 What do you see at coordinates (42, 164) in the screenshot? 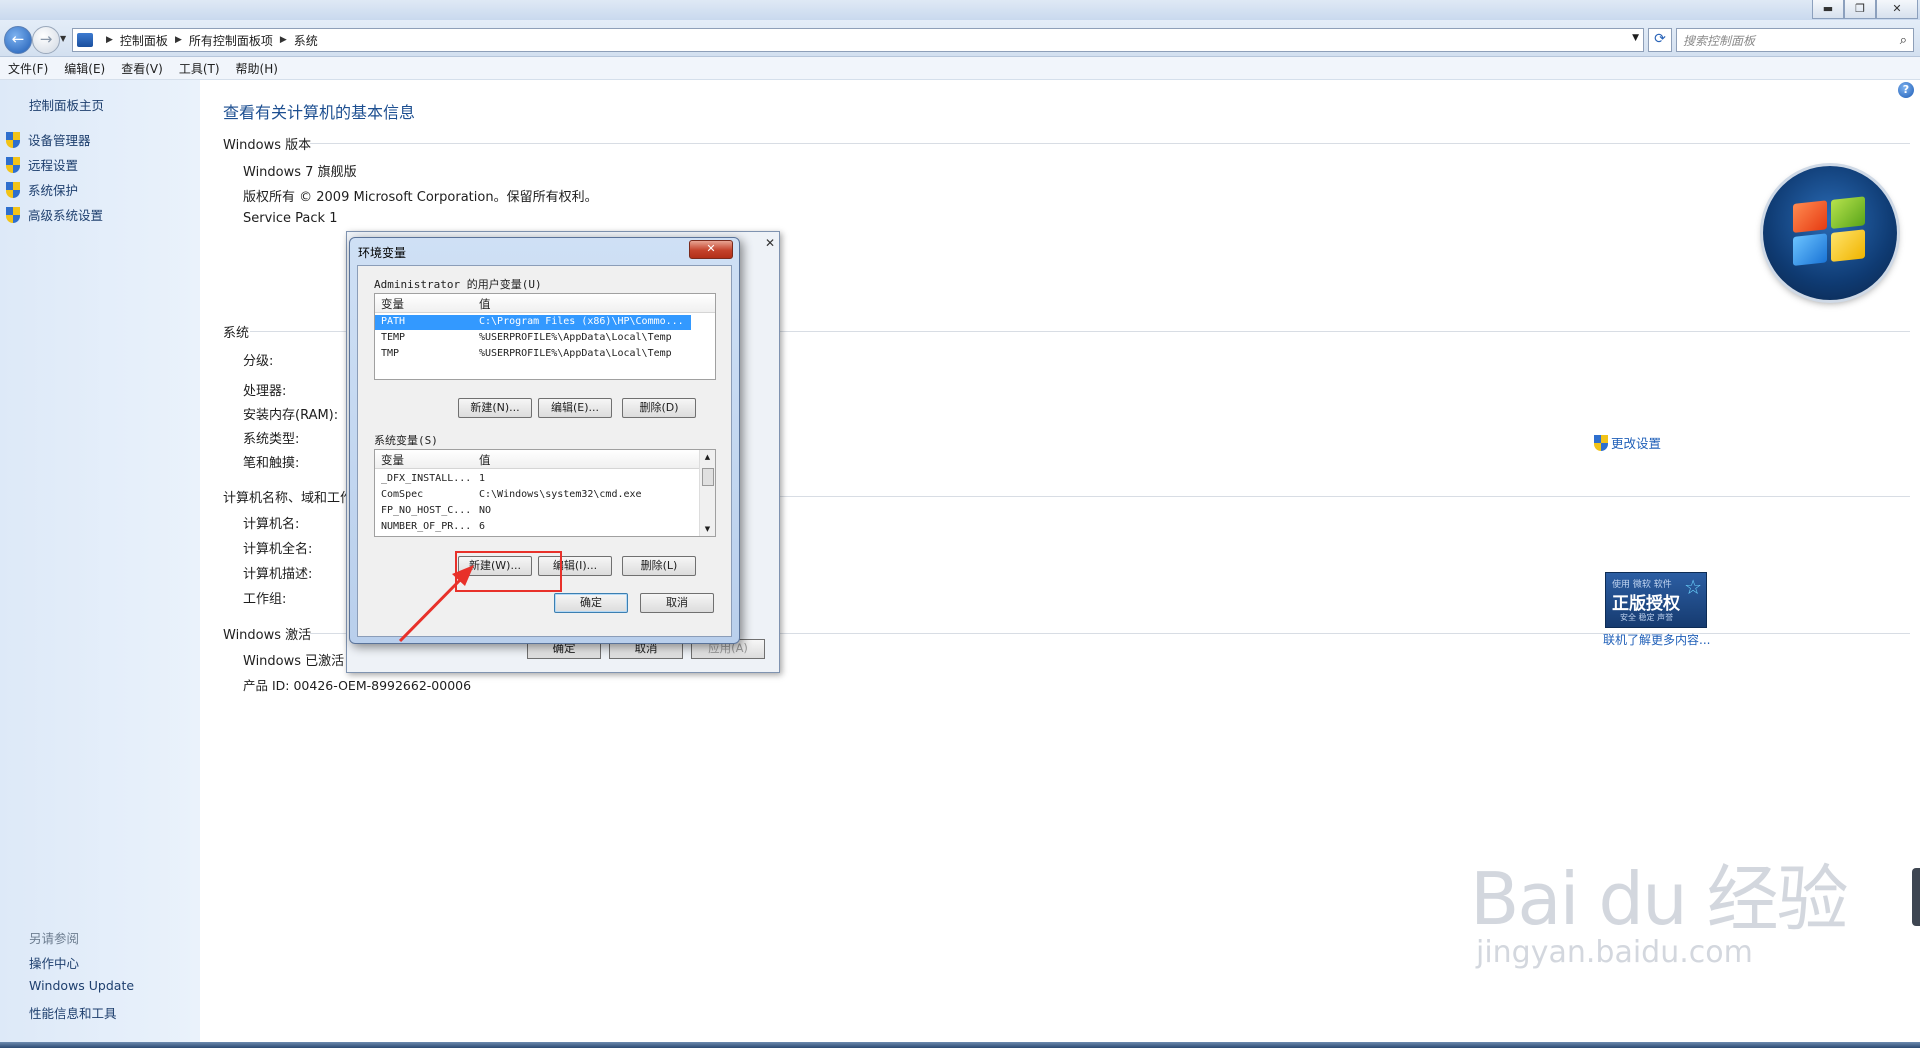
I see `sidebar-item-remote-settings: 远程设置` at bounding box center [42, 164].